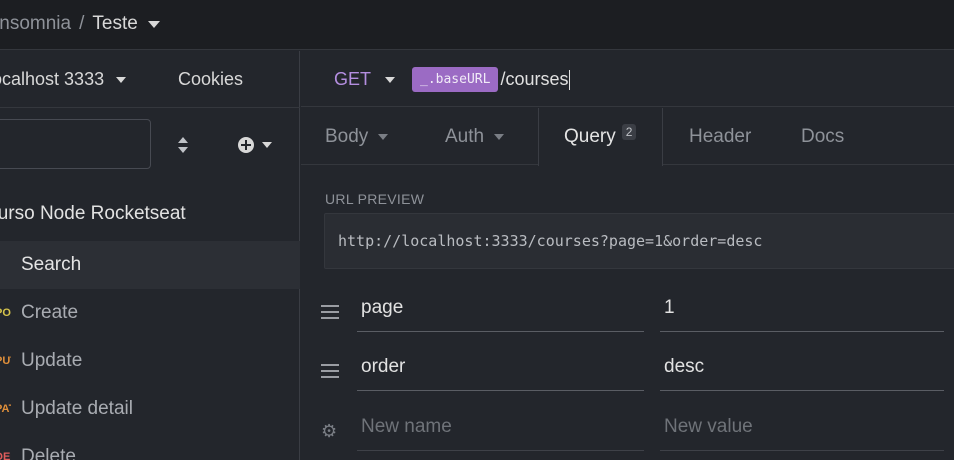  Describe the element at coordinates (258, 145) in the screenshot. I see `add-item-button` at that location.